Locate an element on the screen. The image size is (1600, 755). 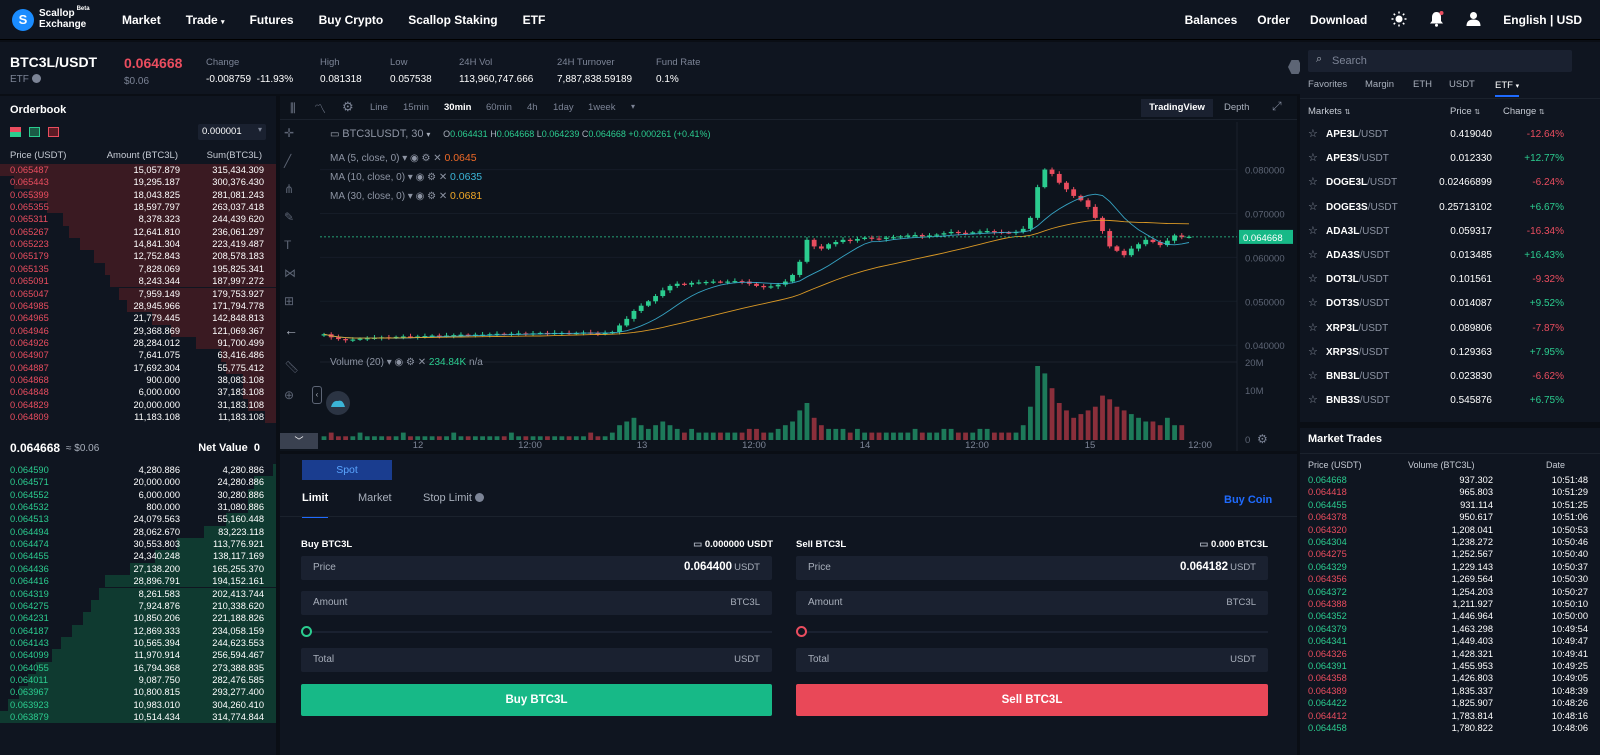
orderbook-ask-row: 0.064926 28,284.012 91,700.499 is located at coordinates (138, 343).